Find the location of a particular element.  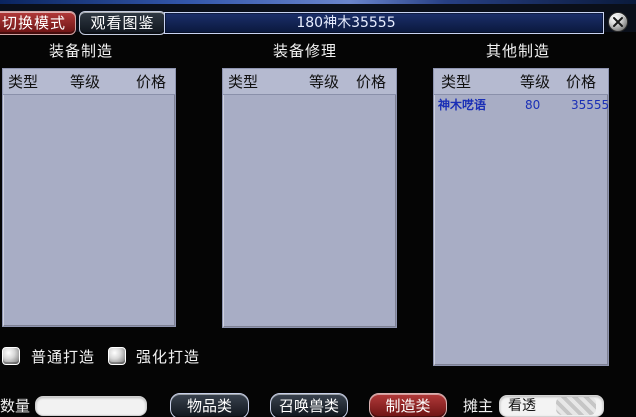

items-category-button: 物品类 is located at coordinates (209, 405).